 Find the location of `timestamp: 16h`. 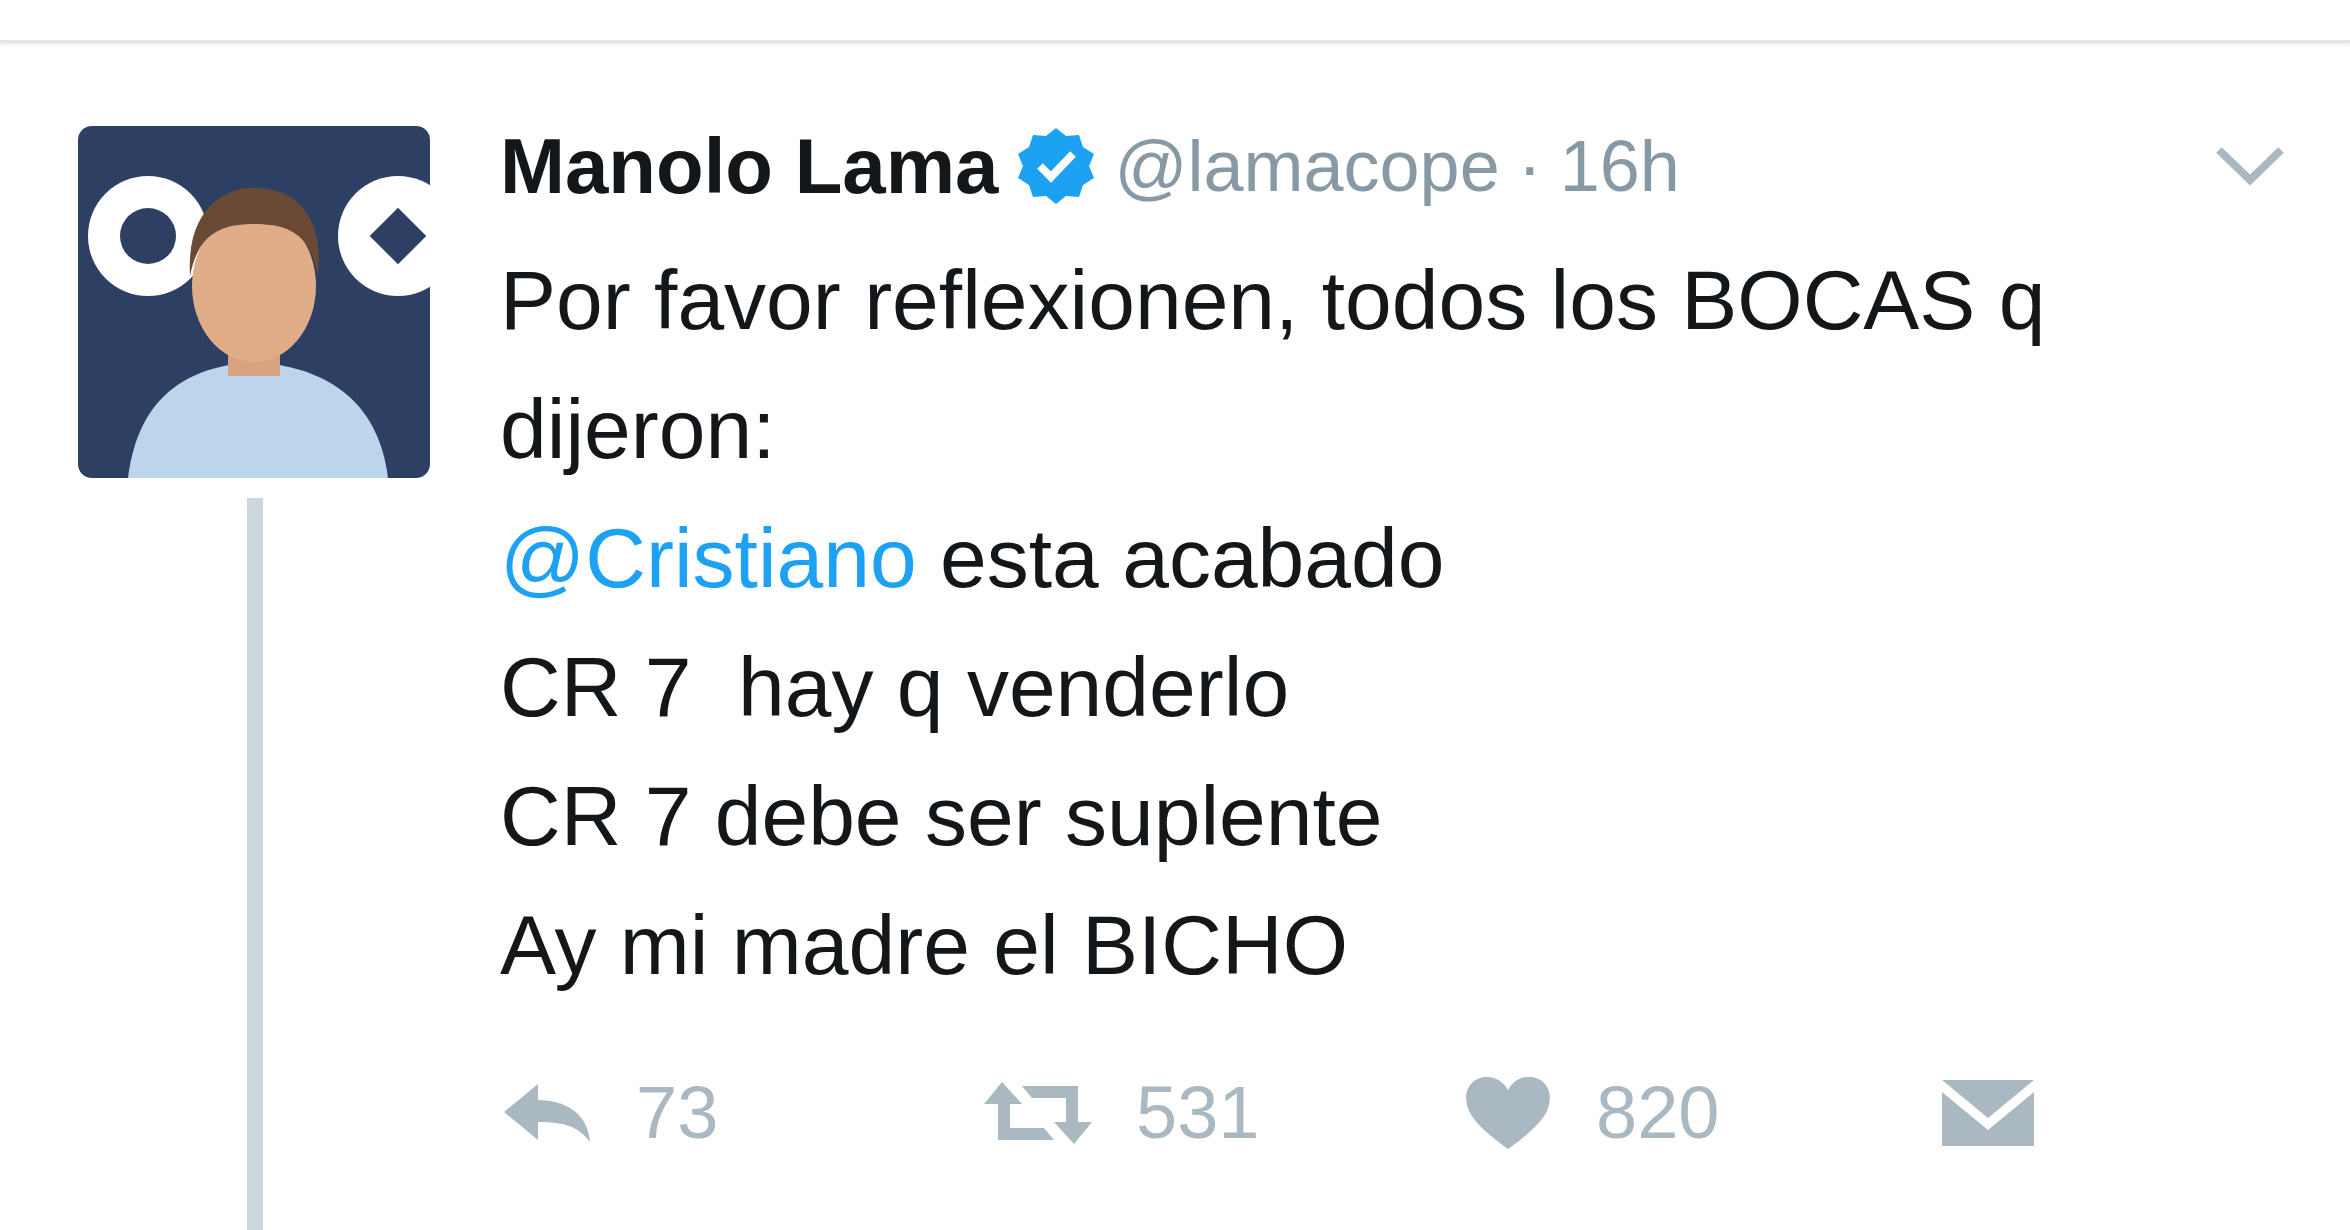

timestamp: 16h is located at coordinates (1619, 166).